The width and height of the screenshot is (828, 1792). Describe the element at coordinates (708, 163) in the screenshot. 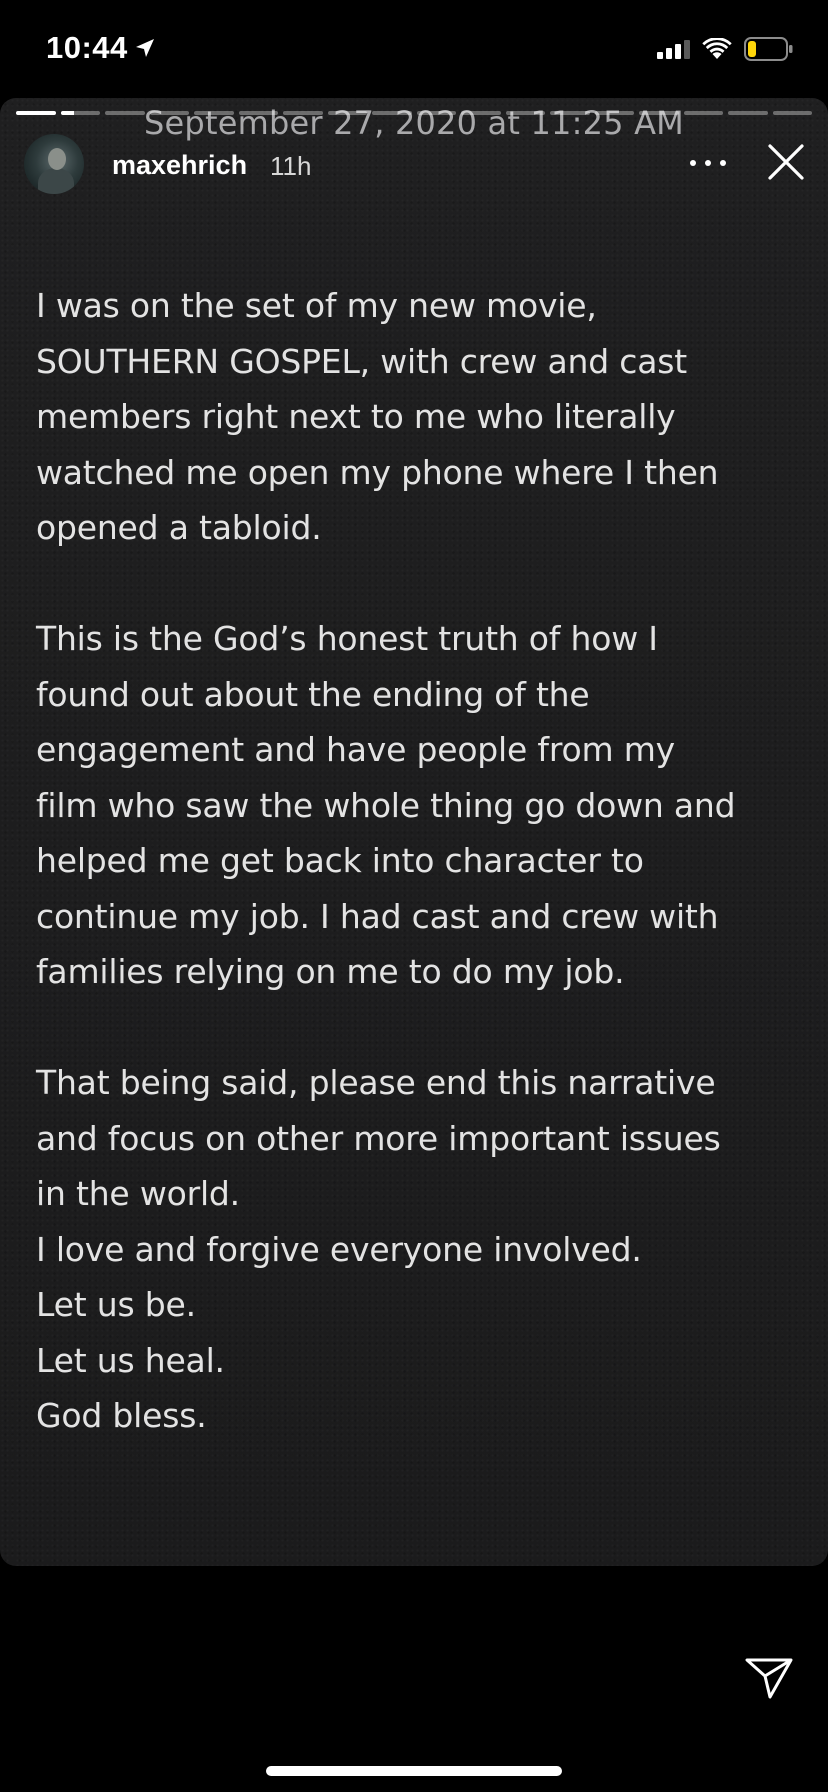

I see `more-dots-icon` at that location.